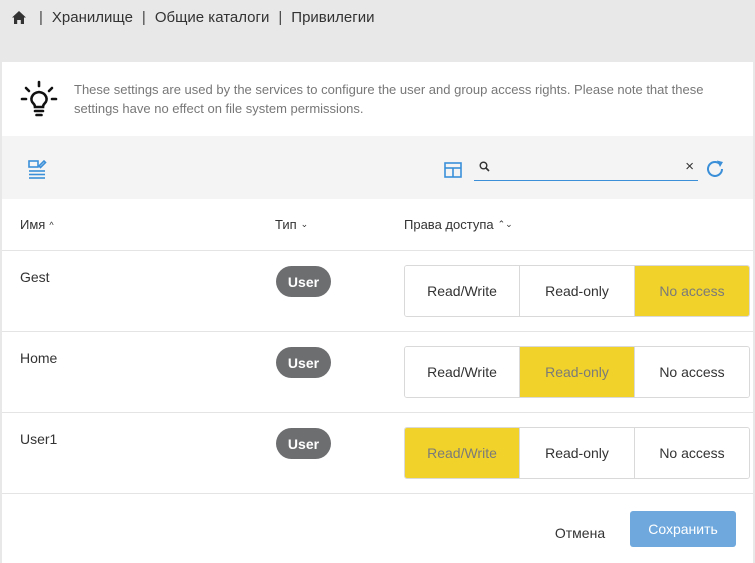 This screenshot has width=755, height=563. Describe the element at coordinates (715, 169) in the screenshot. I see `refresh-icon` at that location.